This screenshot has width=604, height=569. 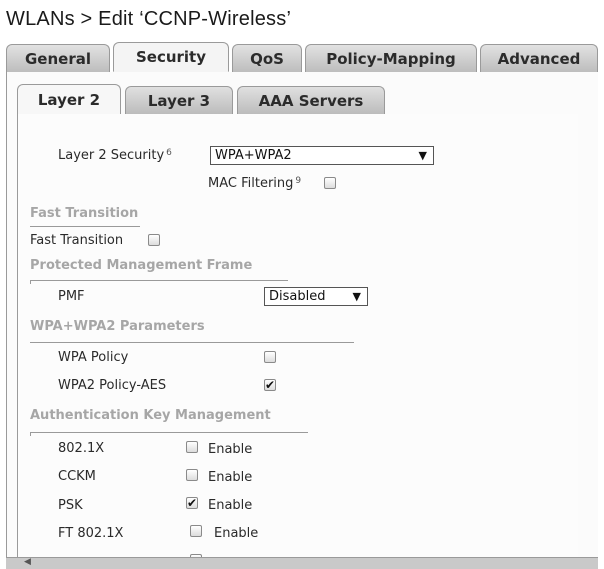 What do you see at coordinates (84, 213) in the screenshot?
I see `section-fast-transition: Fast Transition` at bounding box center [84, 213].